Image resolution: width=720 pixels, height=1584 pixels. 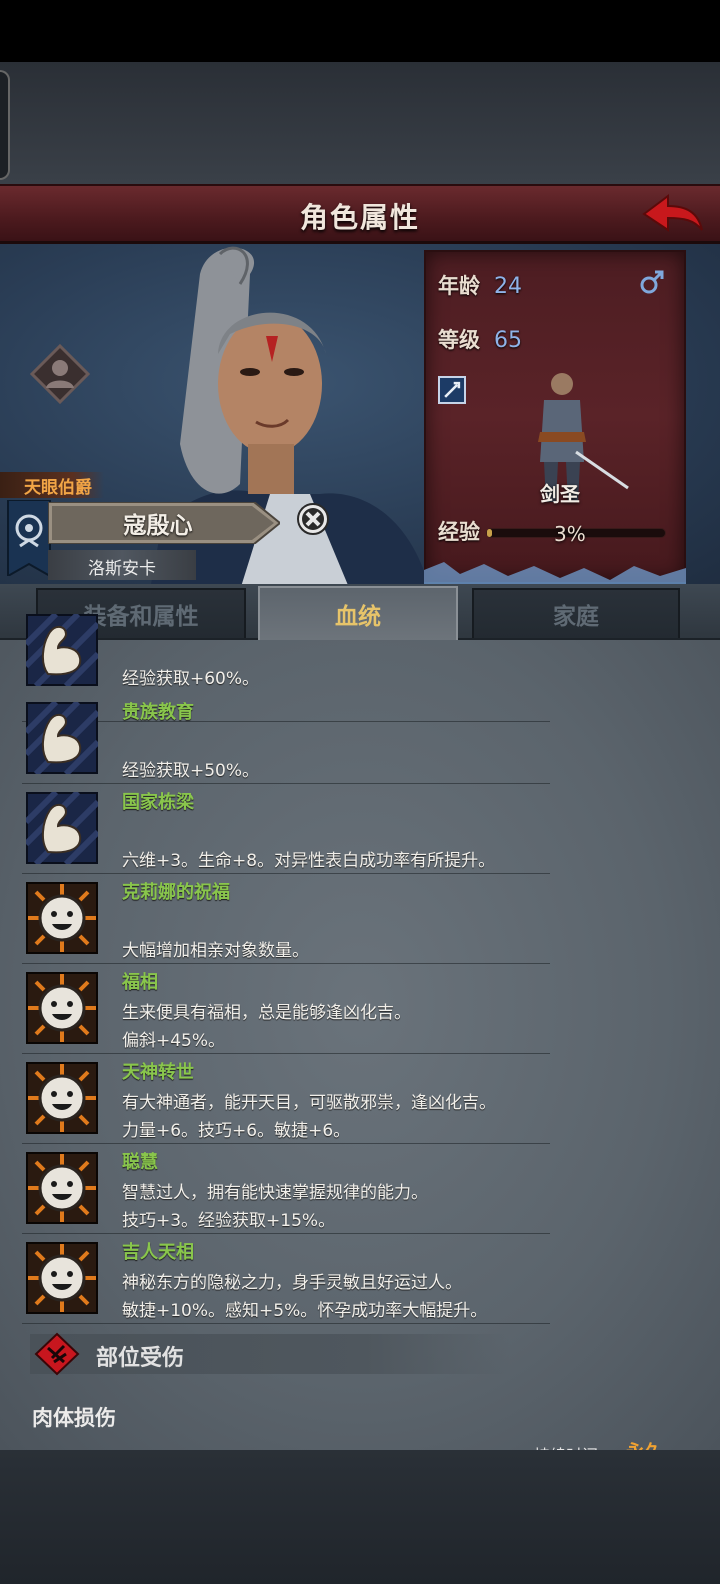 What do you see at coordinates (570, 534) in the screenshot?
I see `exp-percent: 3%` at bounding box center [570, 534].